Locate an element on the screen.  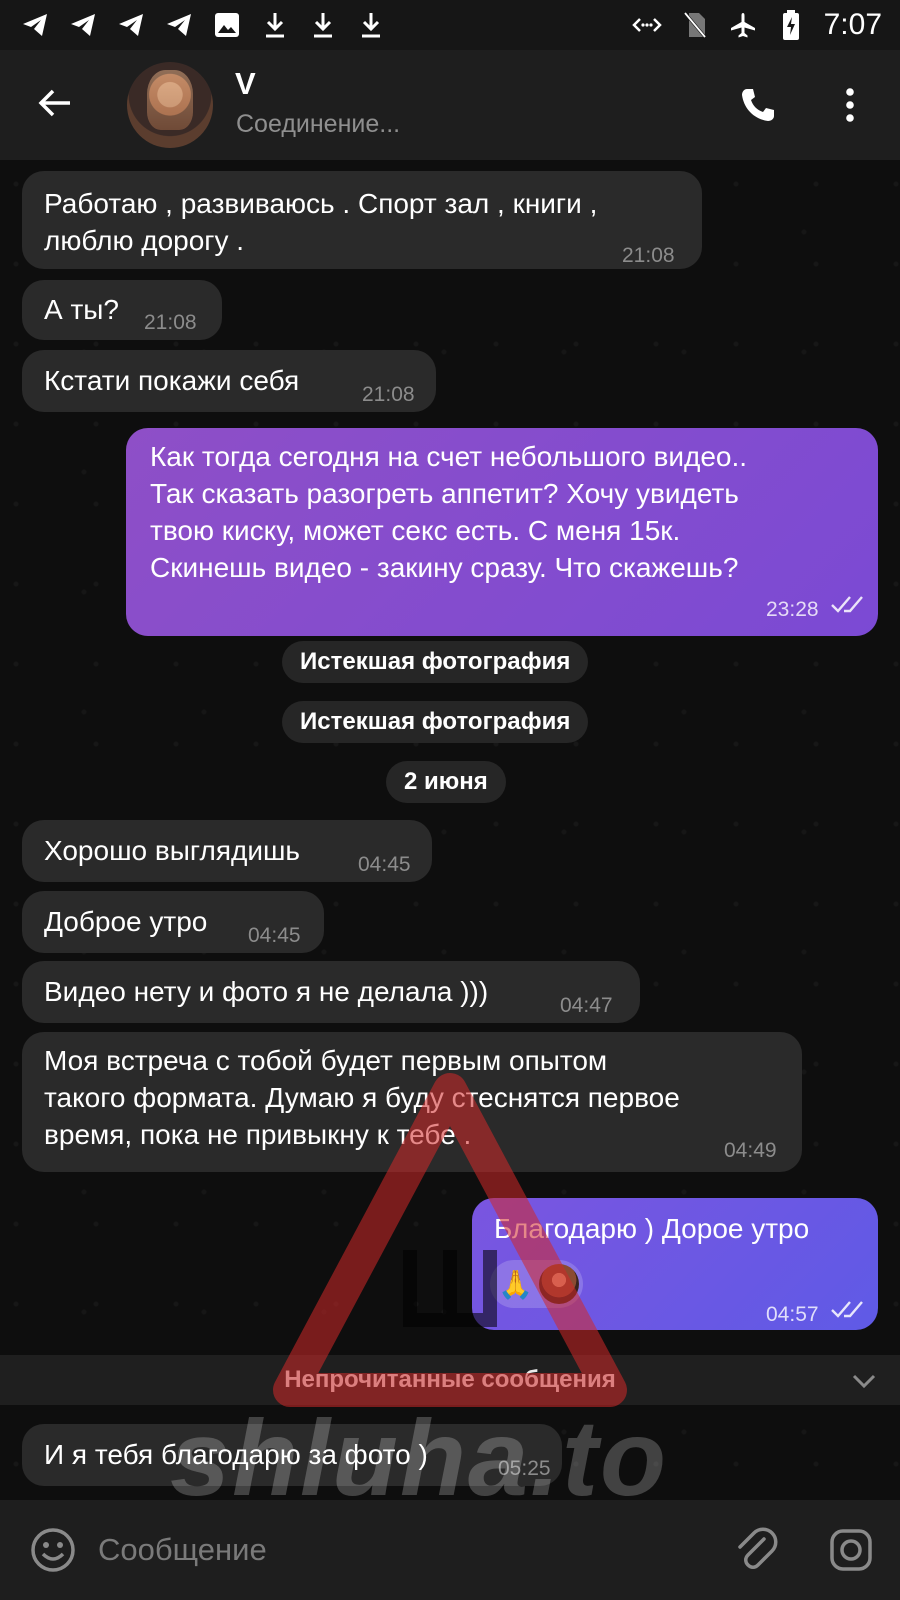
emoji-icon is located at coordinates (53, 1550).